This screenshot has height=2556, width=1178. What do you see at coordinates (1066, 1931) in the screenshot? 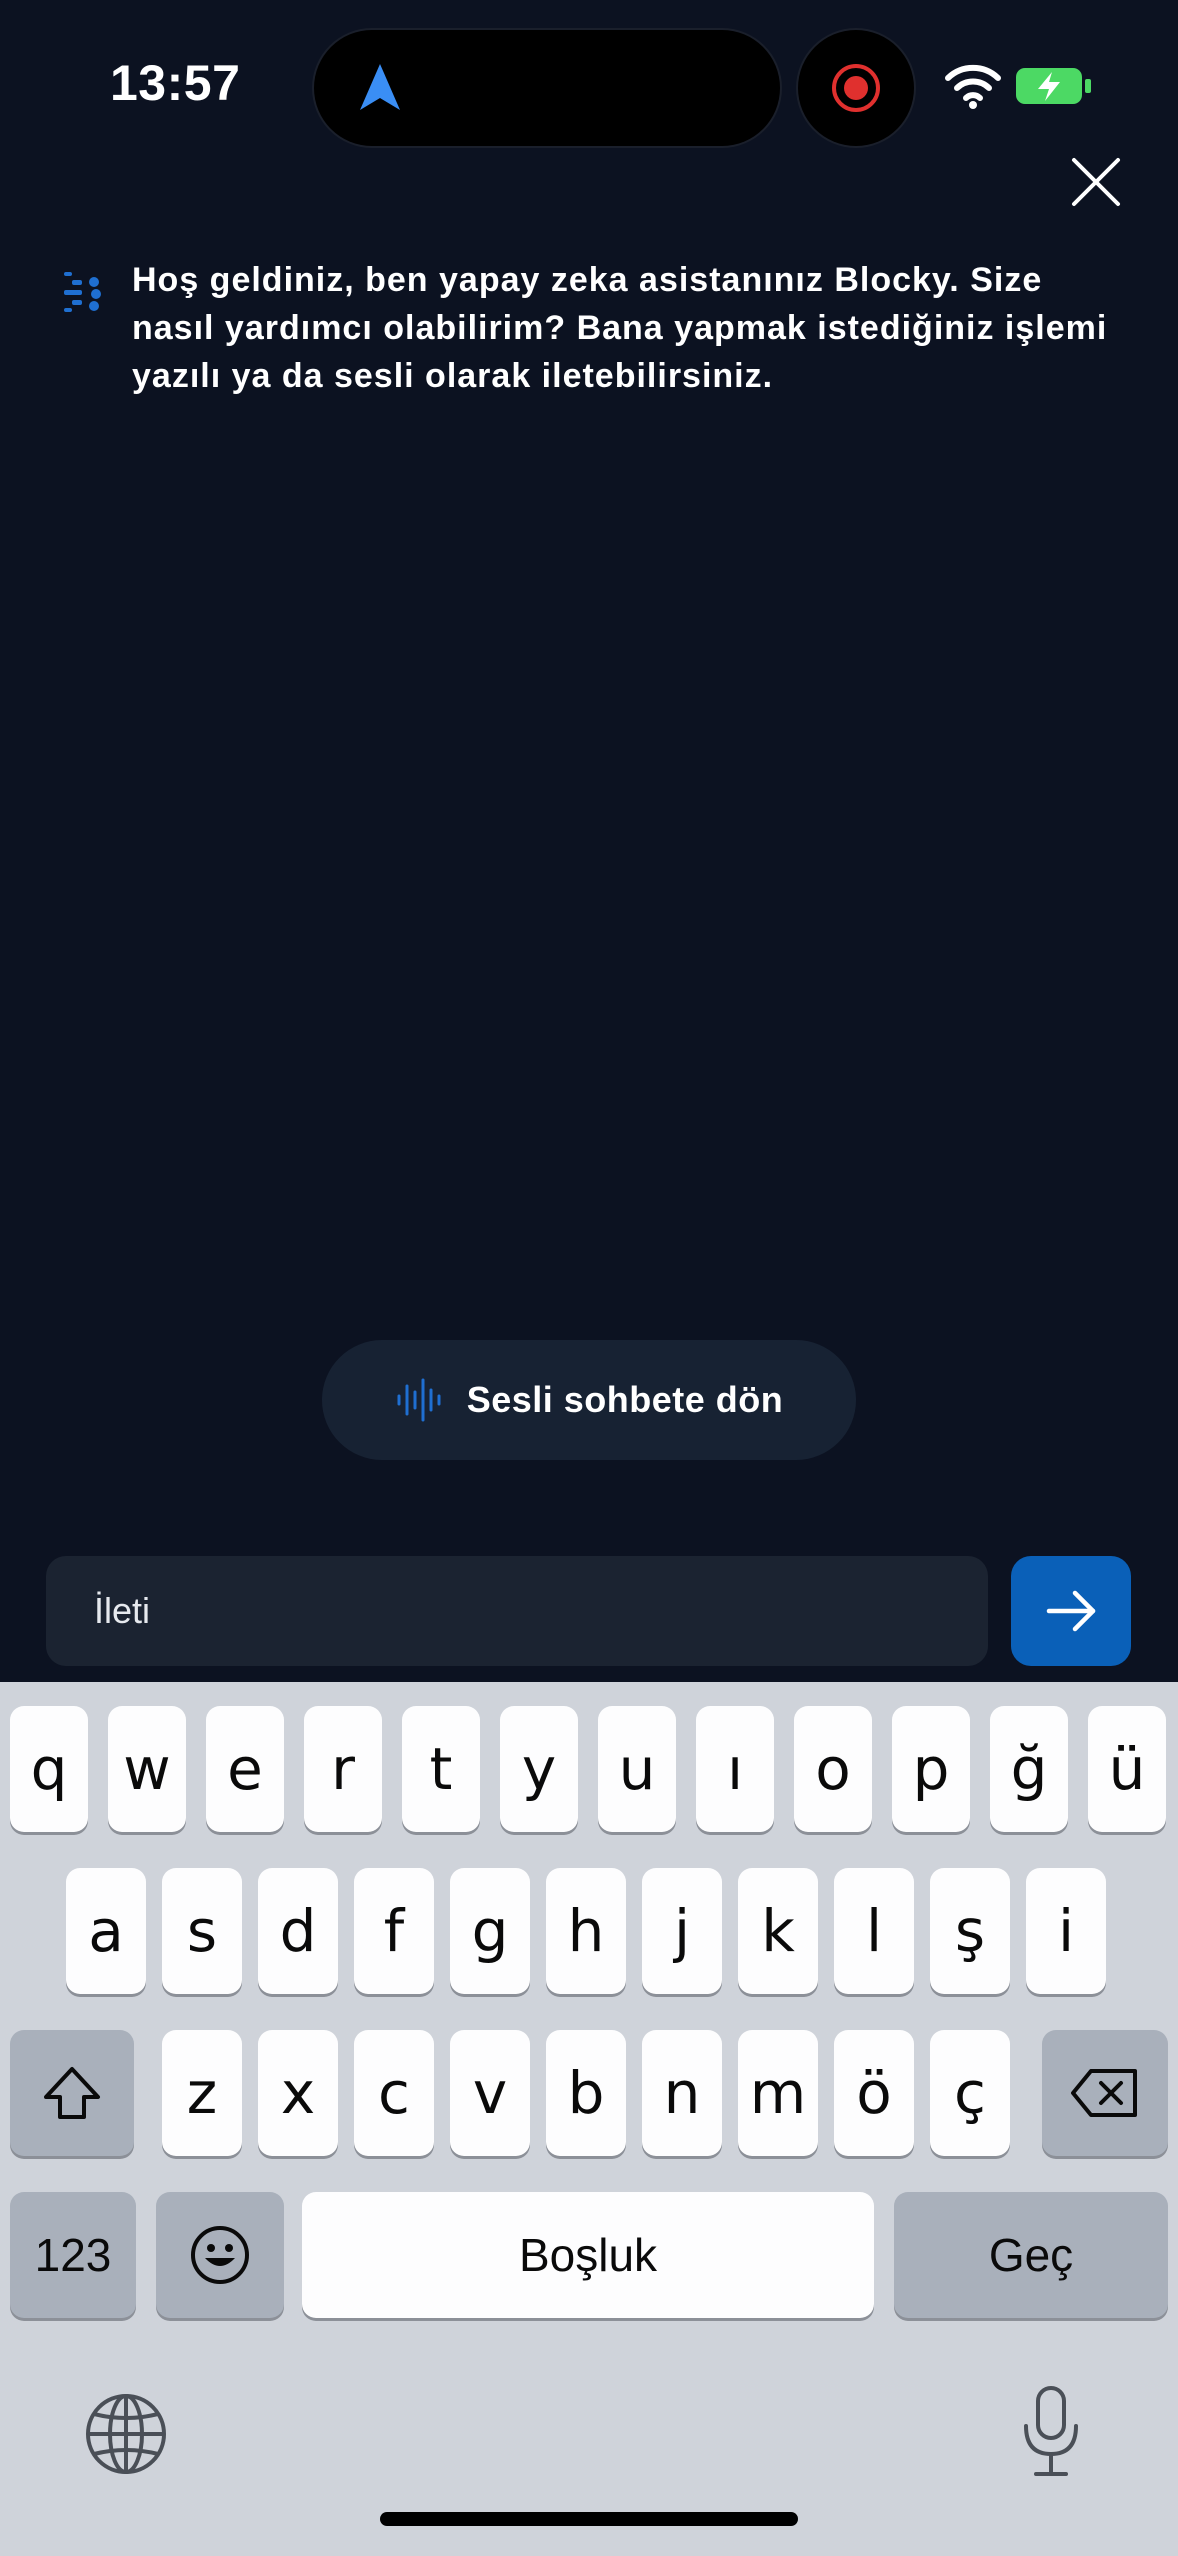
I see `key: i` at bounding box center [1066, 1931].